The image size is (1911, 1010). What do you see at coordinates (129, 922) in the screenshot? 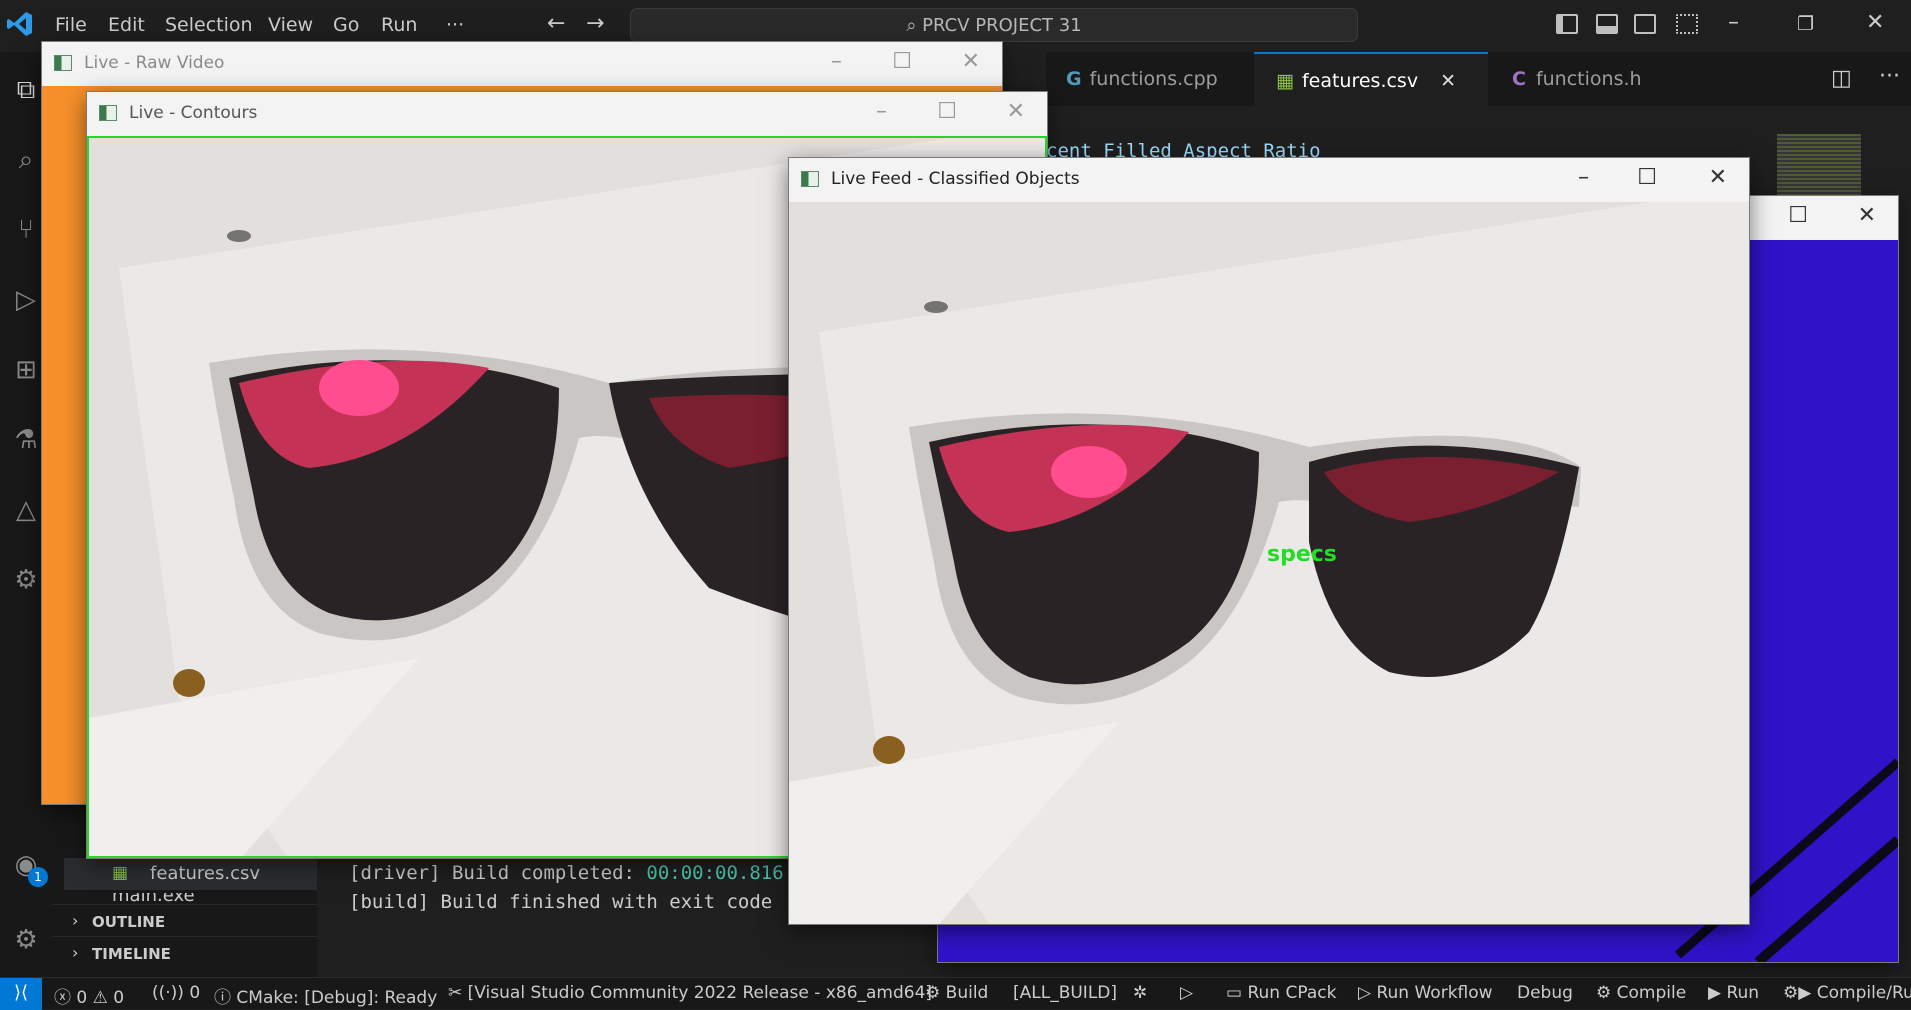
I see `section-label: OUTLINE` at bounding box center [129, 922].